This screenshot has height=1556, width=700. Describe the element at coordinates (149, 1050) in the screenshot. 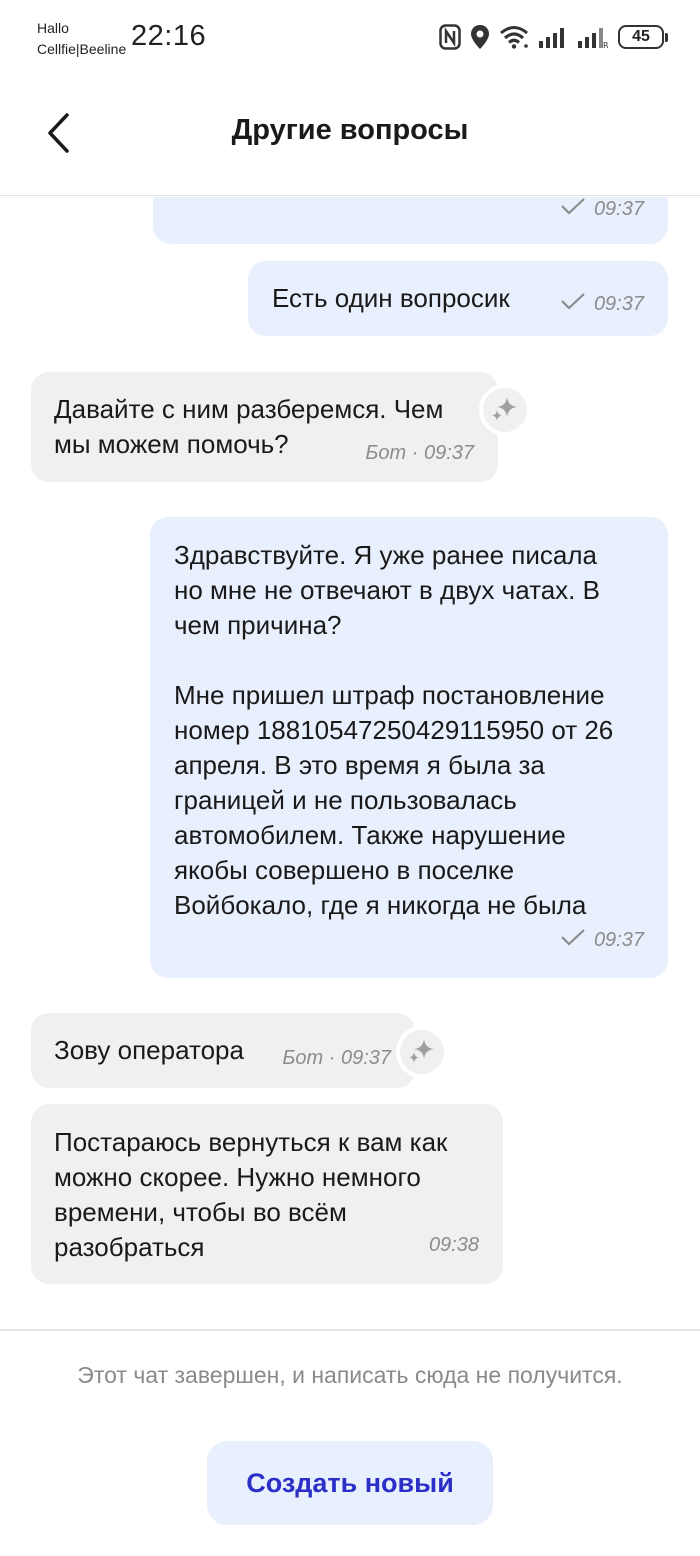

I see `message-text: Зову оператора` at that location.